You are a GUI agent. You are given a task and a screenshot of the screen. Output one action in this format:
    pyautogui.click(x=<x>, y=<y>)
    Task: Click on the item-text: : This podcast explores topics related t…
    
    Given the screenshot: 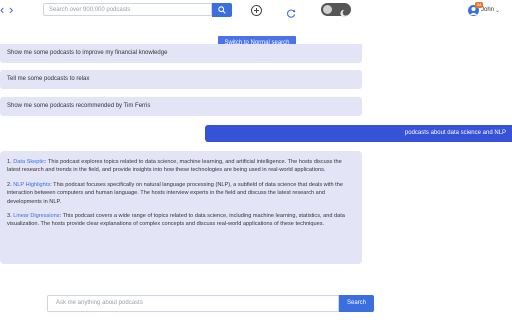 What is the action you would take?
    pyautogui.click(x=174, y=166)
    